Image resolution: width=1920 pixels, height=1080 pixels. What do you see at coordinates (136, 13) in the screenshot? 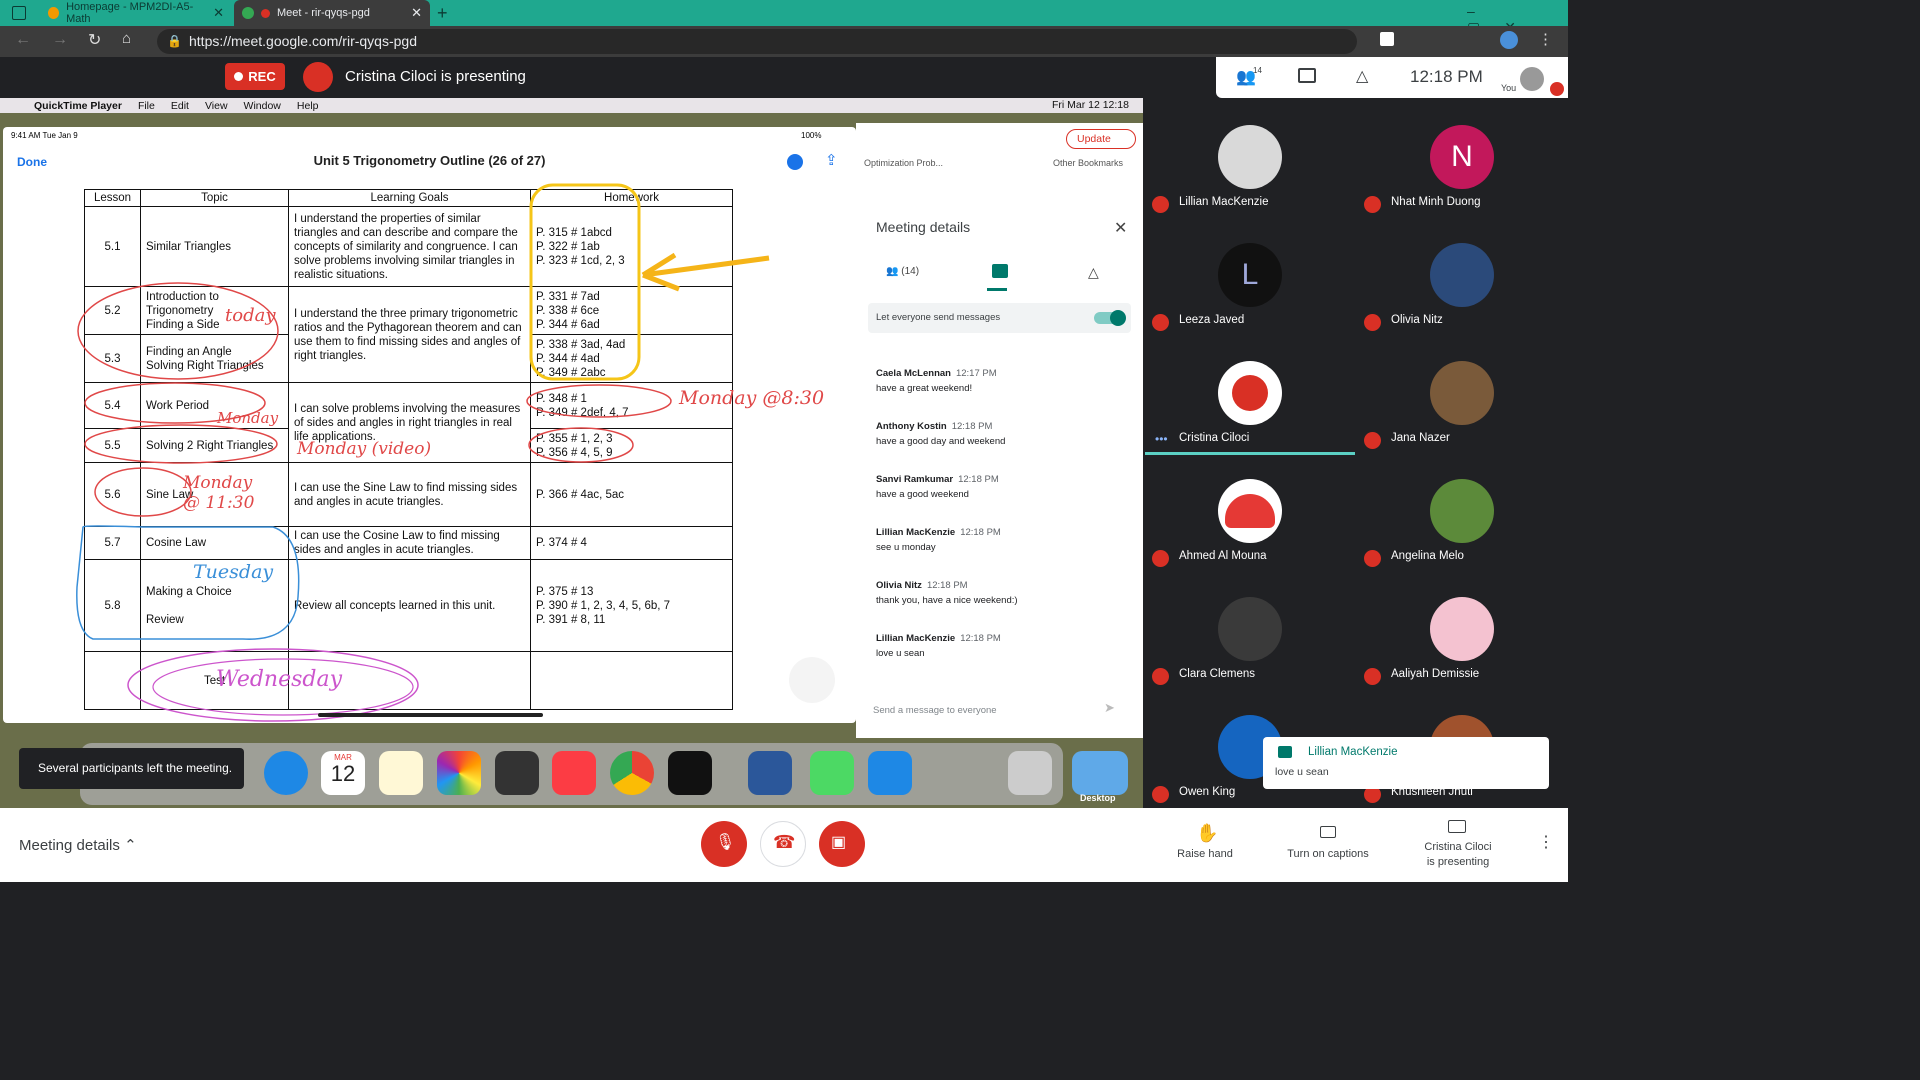
I see `tab-homepage: Homepage - MPM2DI-A5-Math ✕` at bounding box center [136, 13].